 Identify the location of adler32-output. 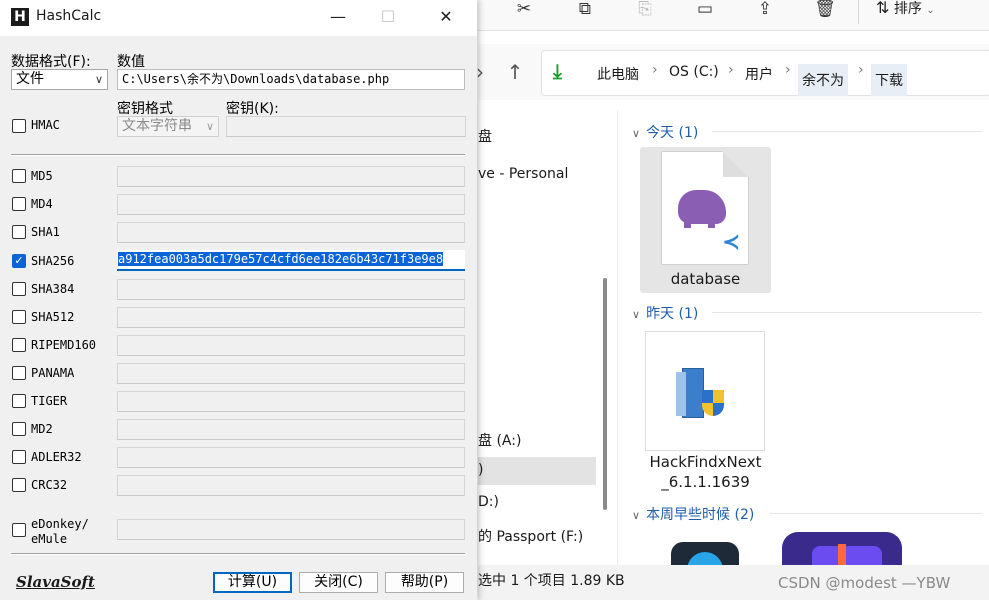
(291, 457).